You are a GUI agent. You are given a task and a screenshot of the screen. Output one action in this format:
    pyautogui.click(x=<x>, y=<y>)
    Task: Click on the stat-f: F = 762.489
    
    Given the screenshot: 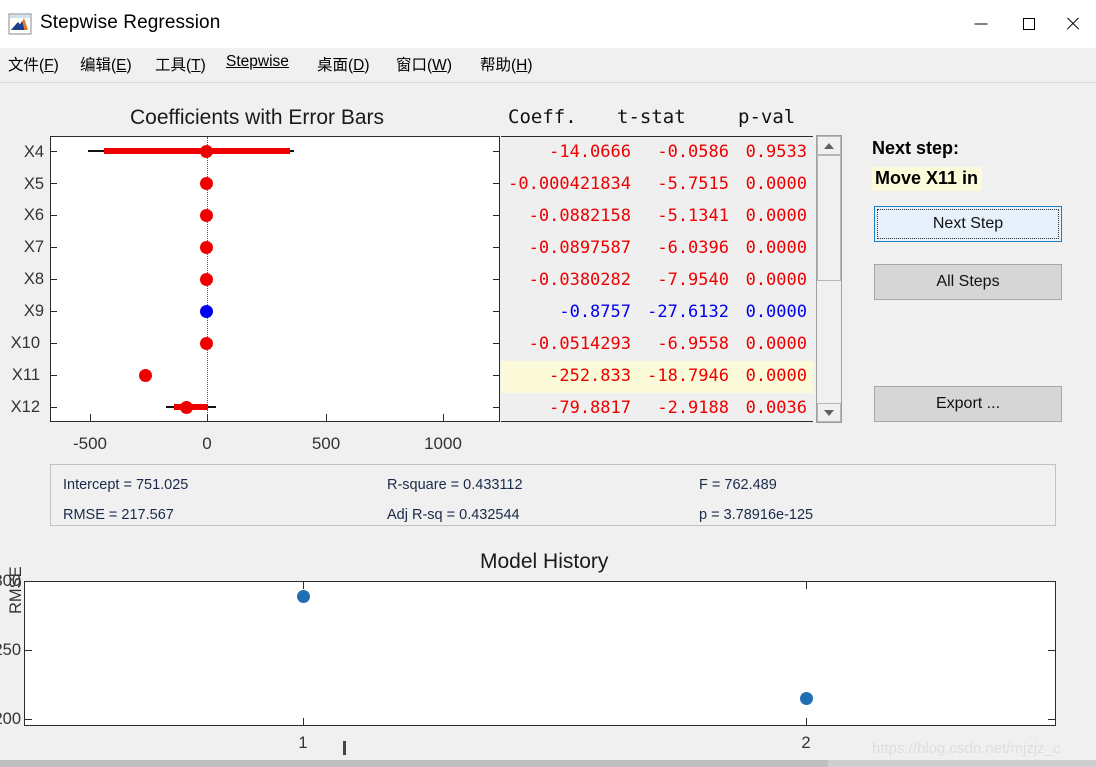 What is the action you would take?
    pyautogui.click(x=738, y=485)
    